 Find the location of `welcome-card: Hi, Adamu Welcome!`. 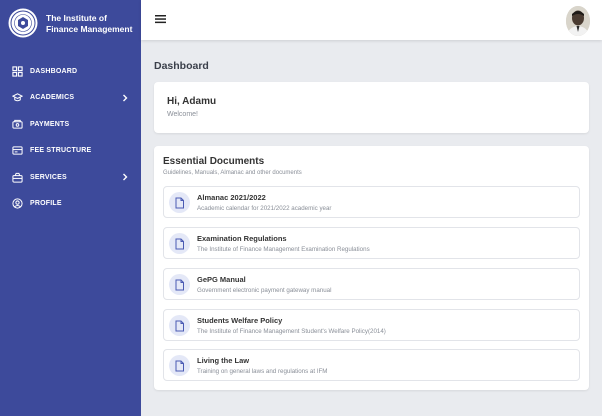

welcome-card: Hi, Adamu Welcome! is located at coordinates (371, 107).